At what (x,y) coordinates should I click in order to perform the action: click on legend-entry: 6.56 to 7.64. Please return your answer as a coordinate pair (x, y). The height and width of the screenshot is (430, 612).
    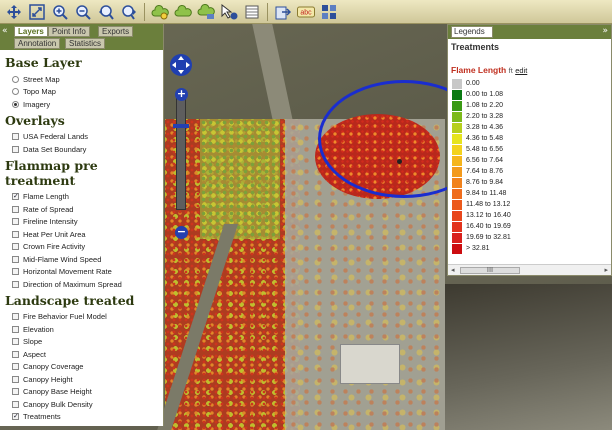
    Looking at the image, I should click on (529, 160).